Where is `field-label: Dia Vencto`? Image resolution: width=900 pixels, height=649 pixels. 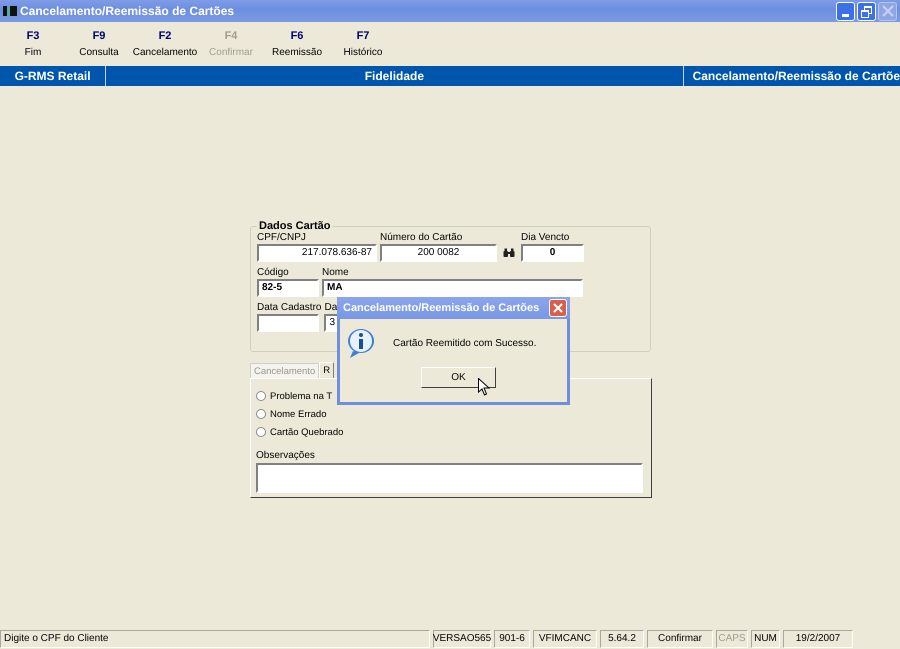
field-label: Dia Vencto is located at coordinates (545, 237).